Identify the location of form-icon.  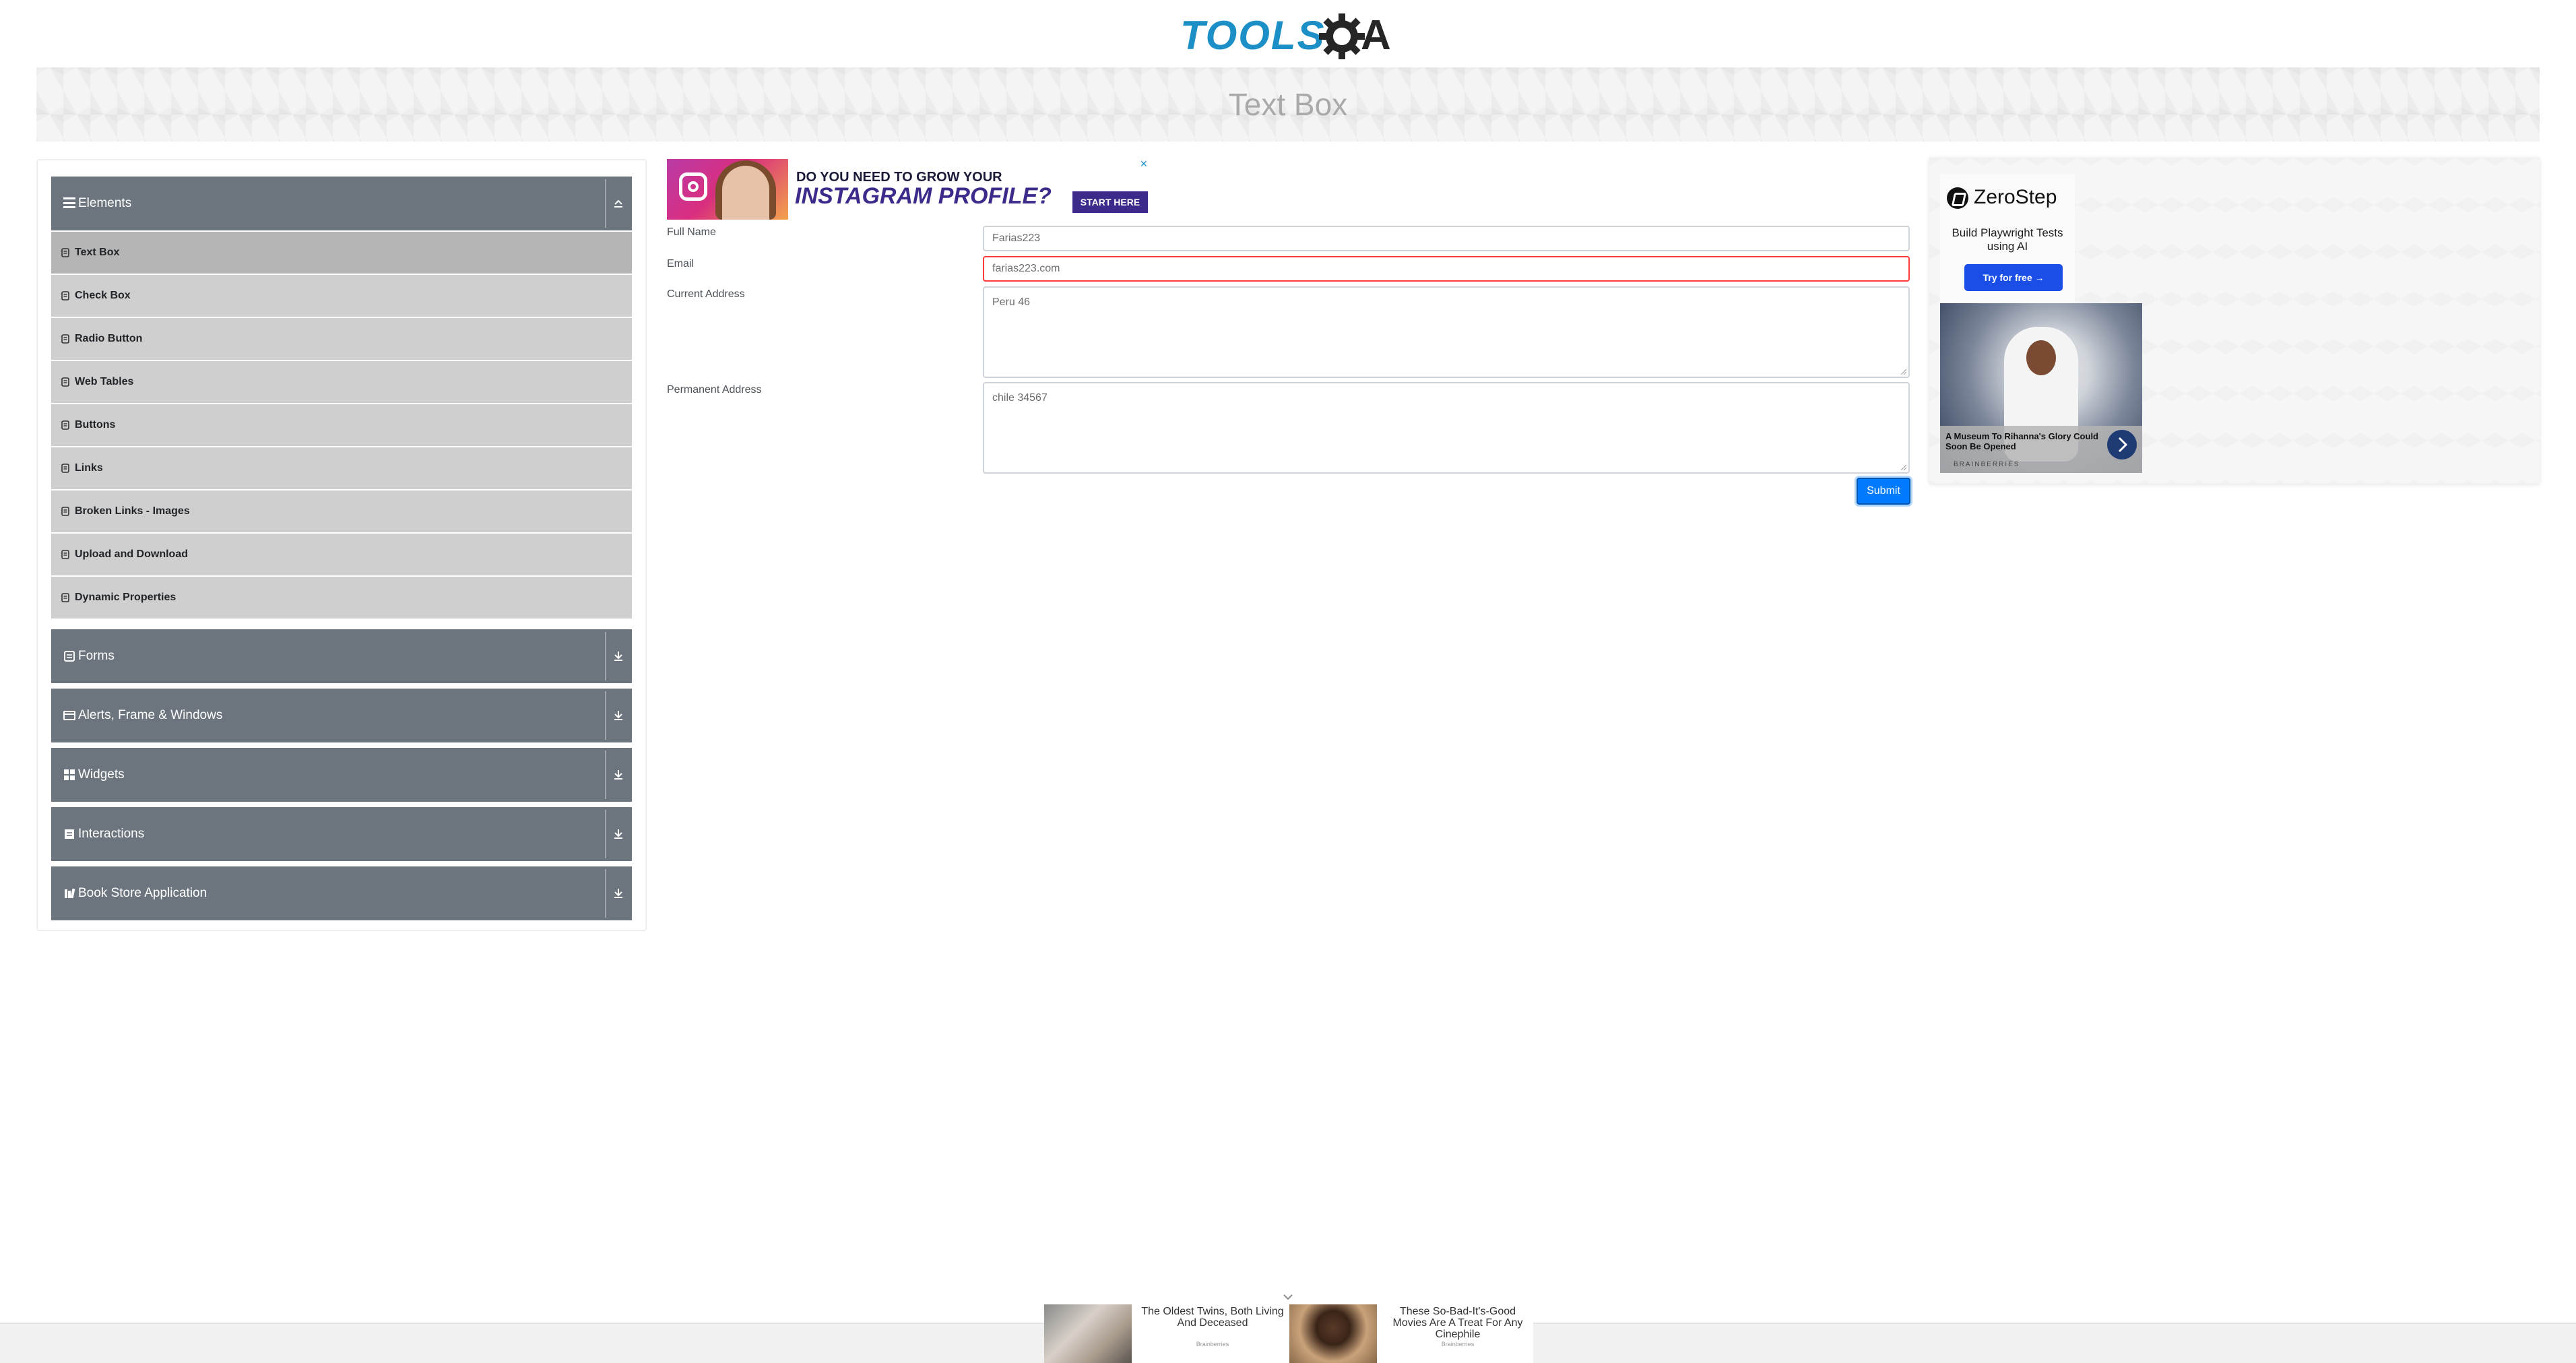
(69, 657).